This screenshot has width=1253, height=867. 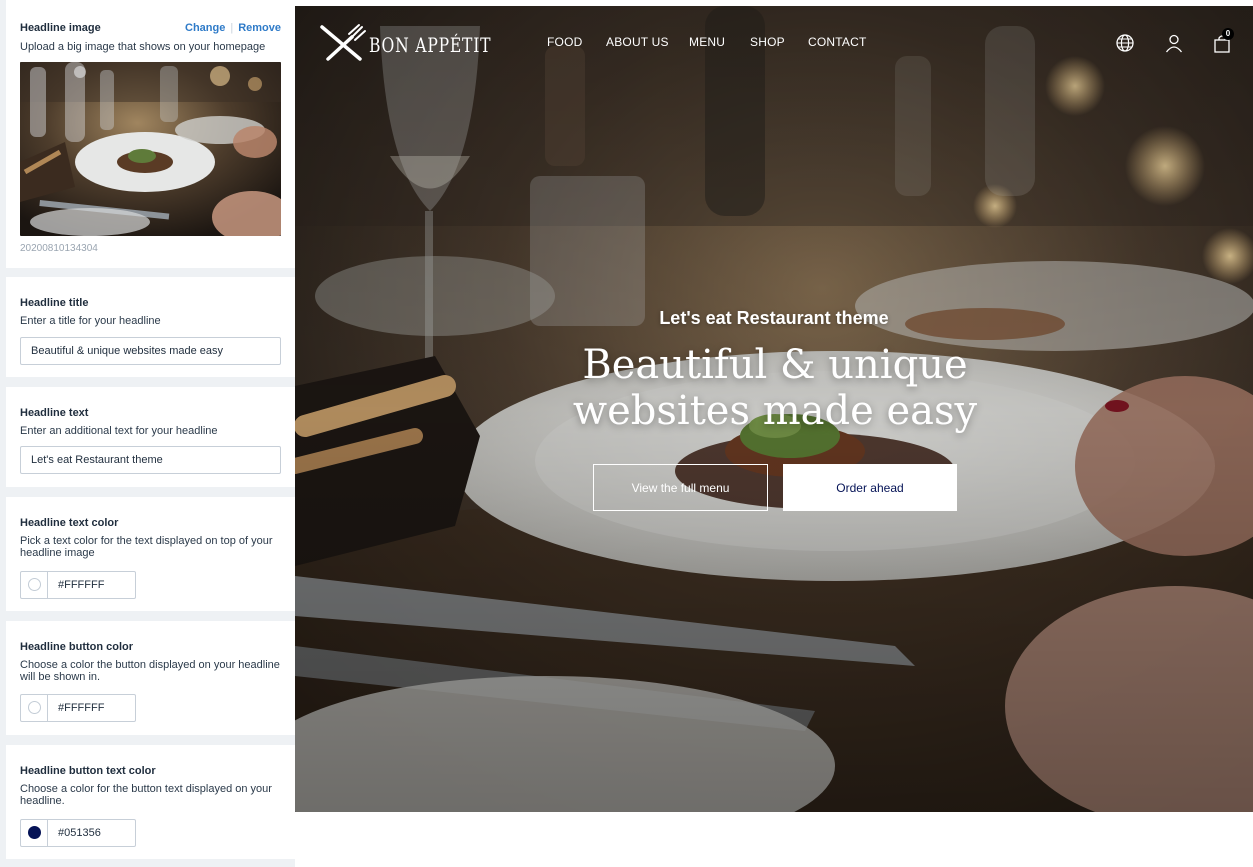 What do you see at coordinates (81, 585) in the screenshot?
I see `text-color-value: #FFFFFF` at bounding box center [81, 585].